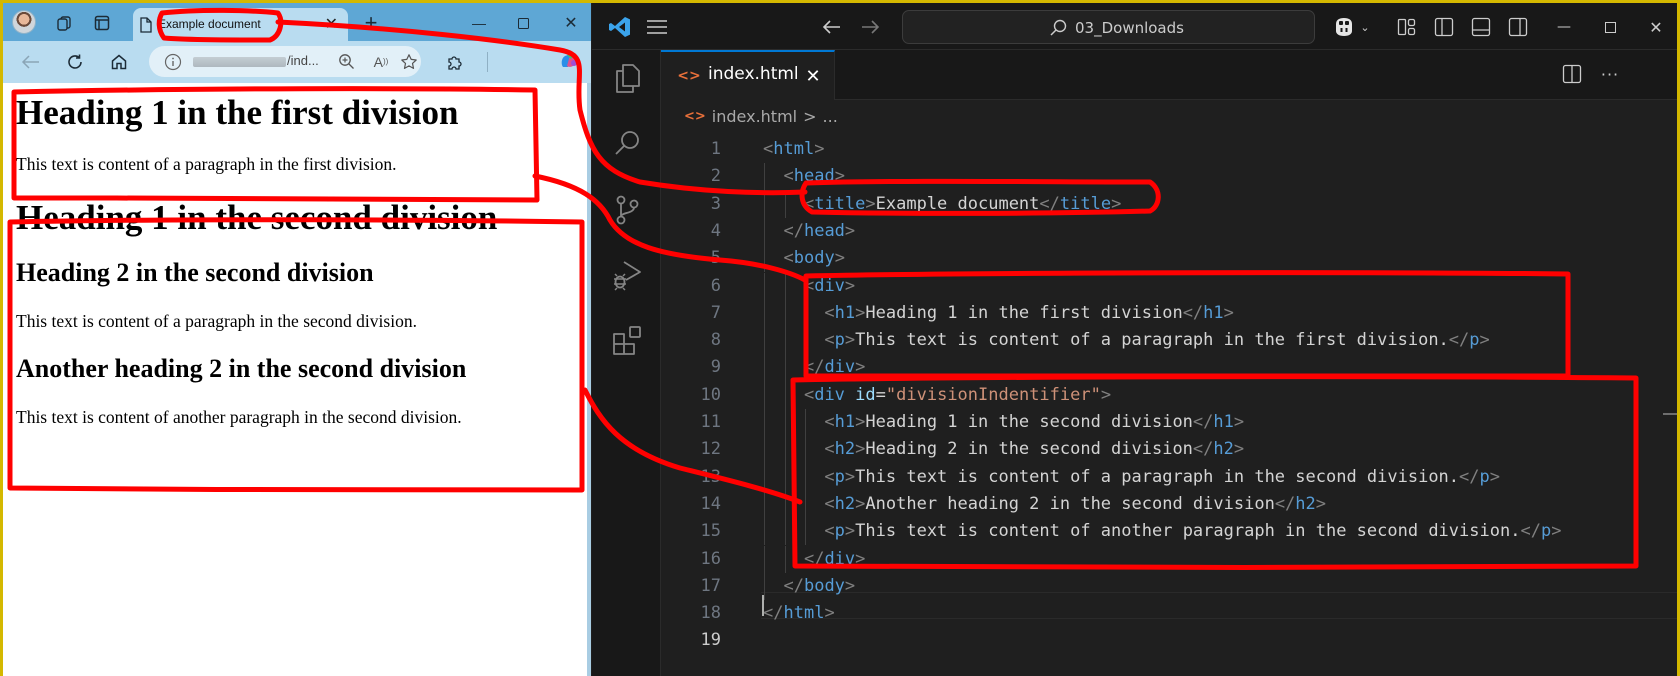 This screenshot has height=676, width=1680. I want to click on code-line: 10 <div id="divisionIndentifier">, so click(1169, 395).